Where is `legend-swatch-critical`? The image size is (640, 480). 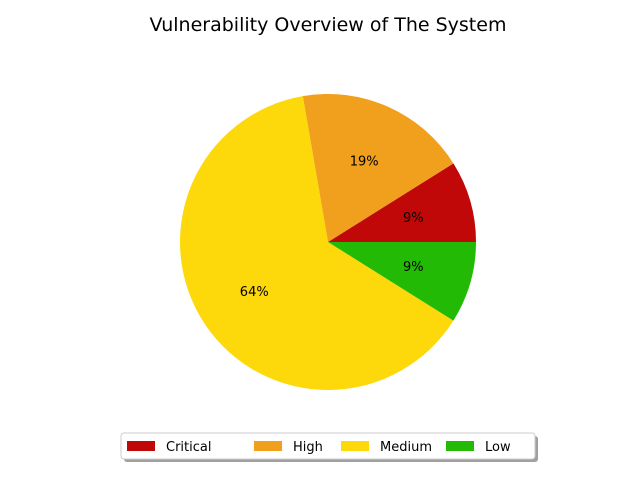
legend-swatch-critical is located at coordinates (141, 446).